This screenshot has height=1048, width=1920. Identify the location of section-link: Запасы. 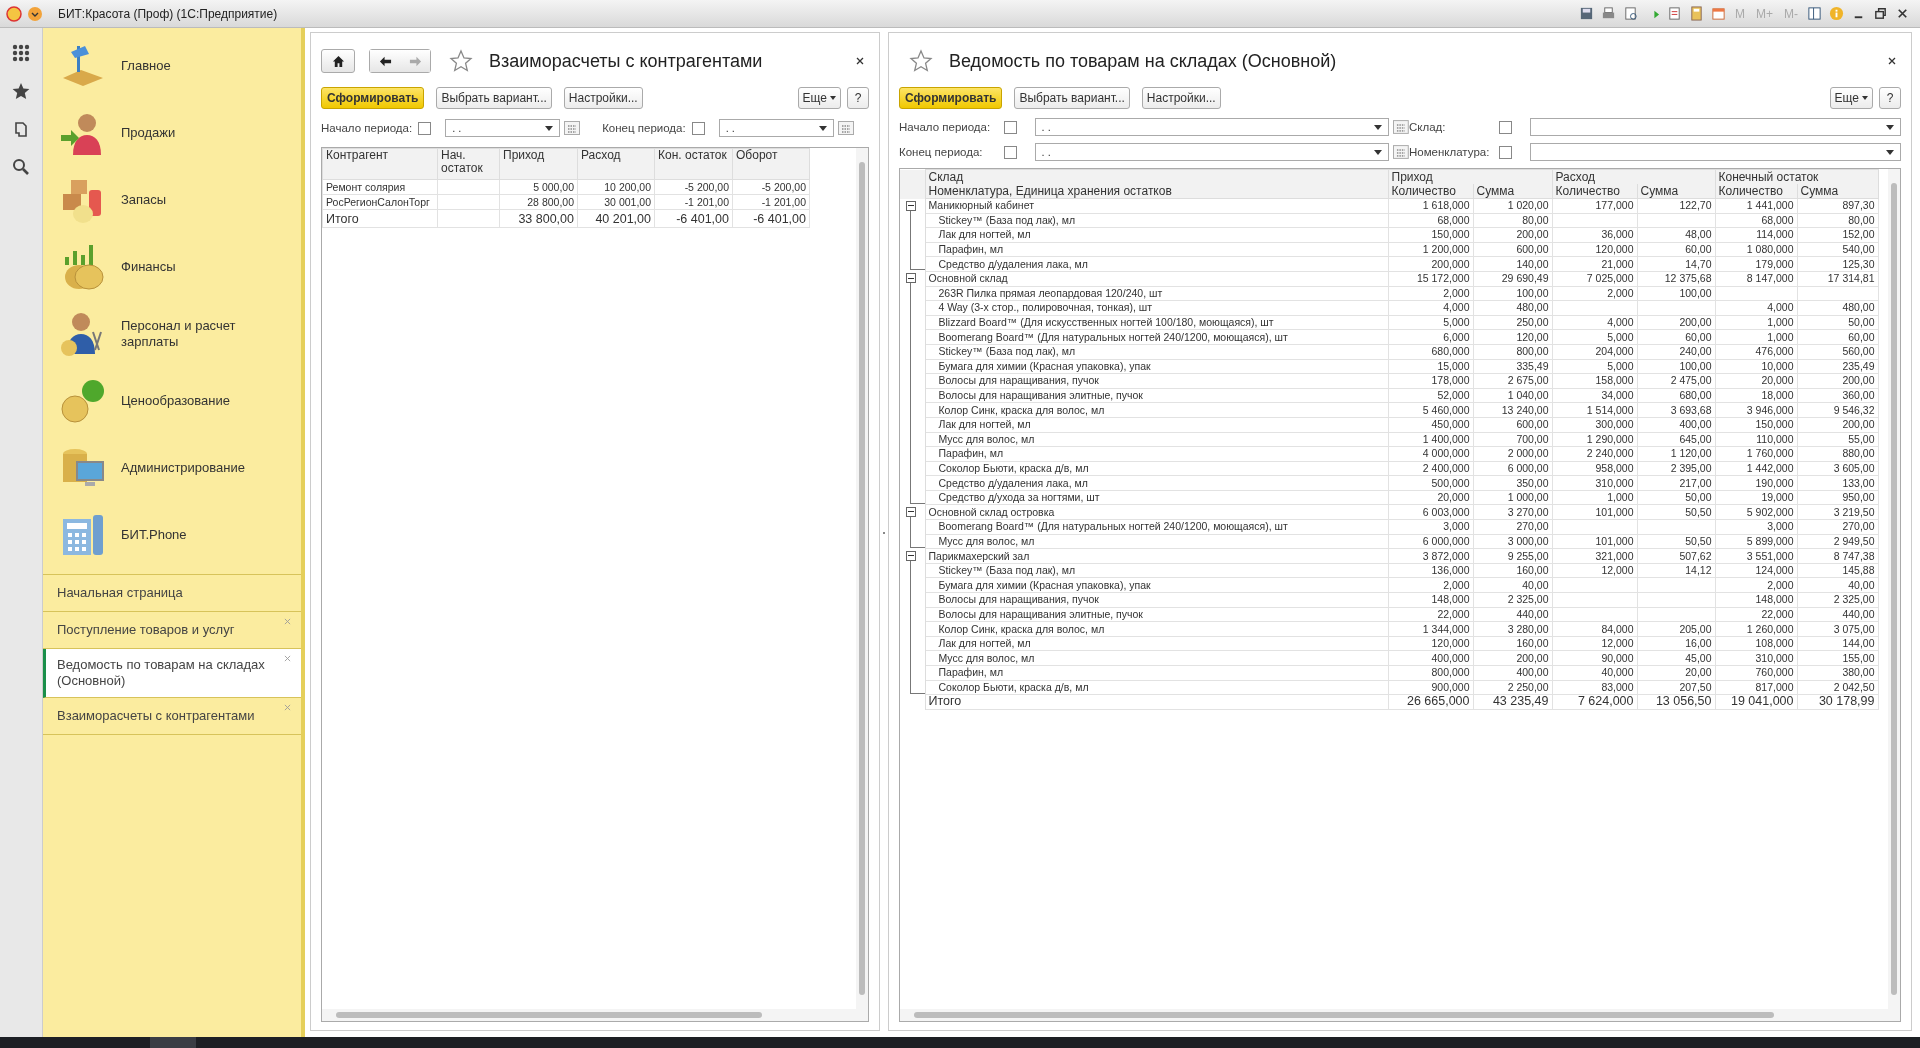
(186, 199).